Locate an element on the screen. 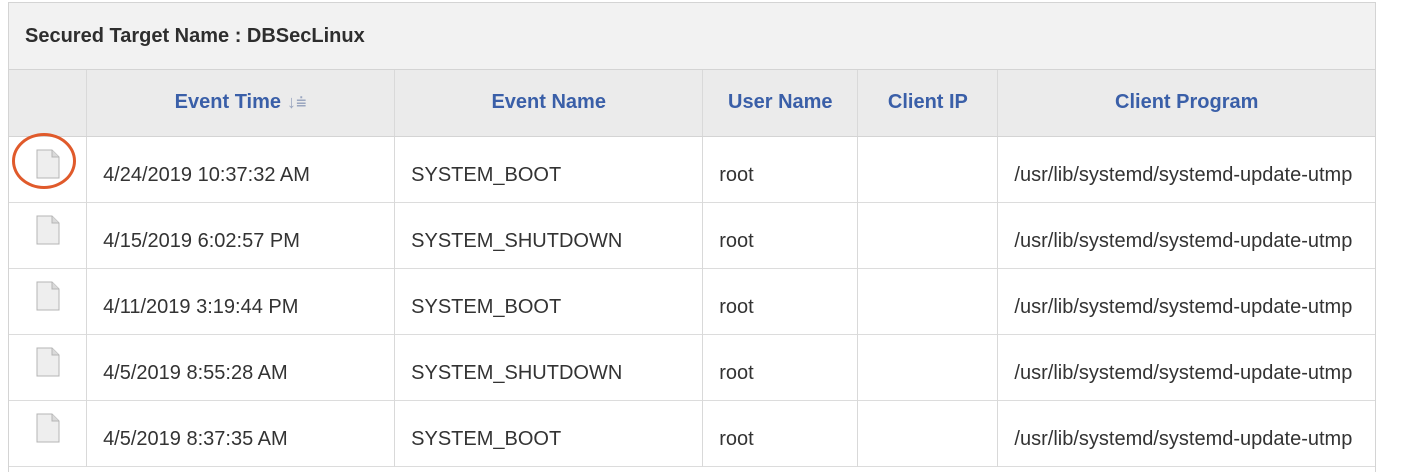 The width and height of the screenshot is (1402, 472). sort-descending-icon: ↓⩧ is located at coordinates (297, 102).